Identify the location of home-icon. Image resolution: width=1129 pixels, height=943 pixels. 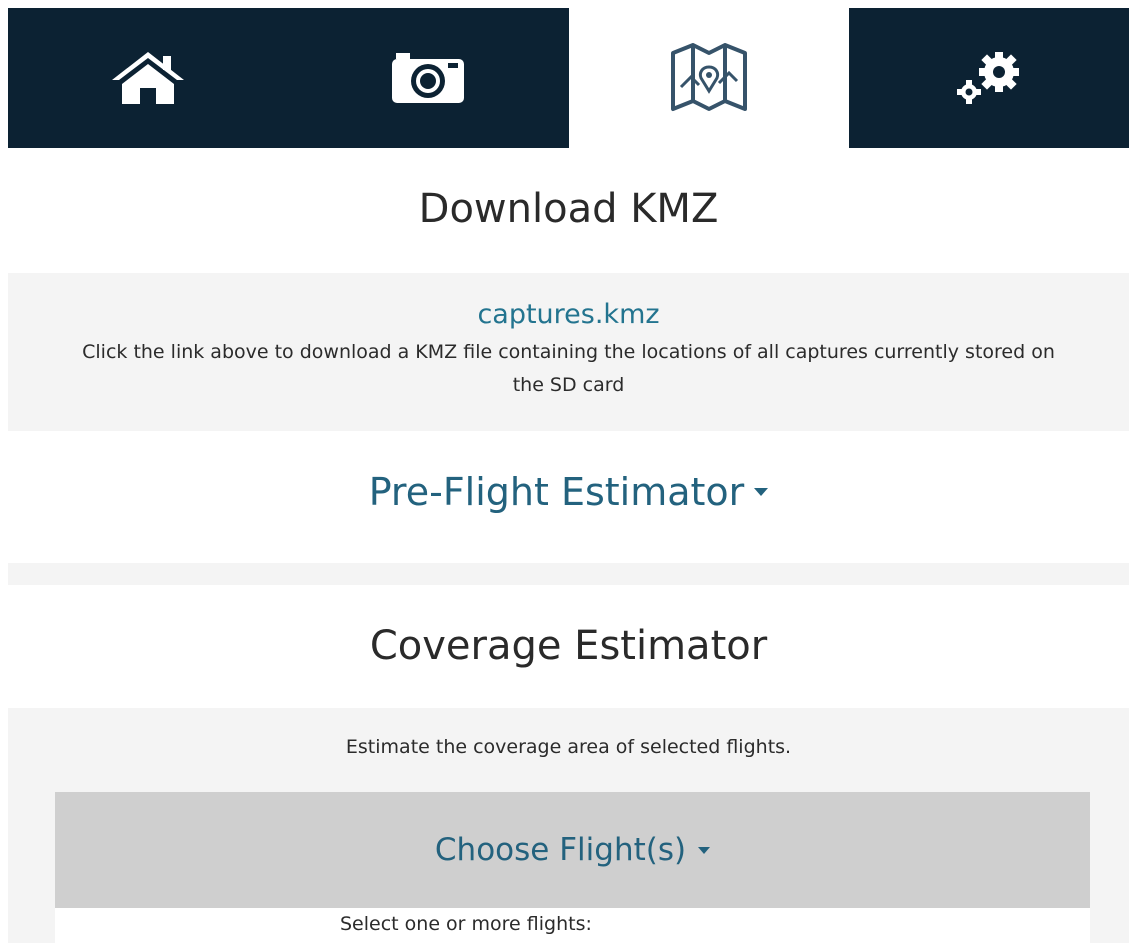
(148, 78).